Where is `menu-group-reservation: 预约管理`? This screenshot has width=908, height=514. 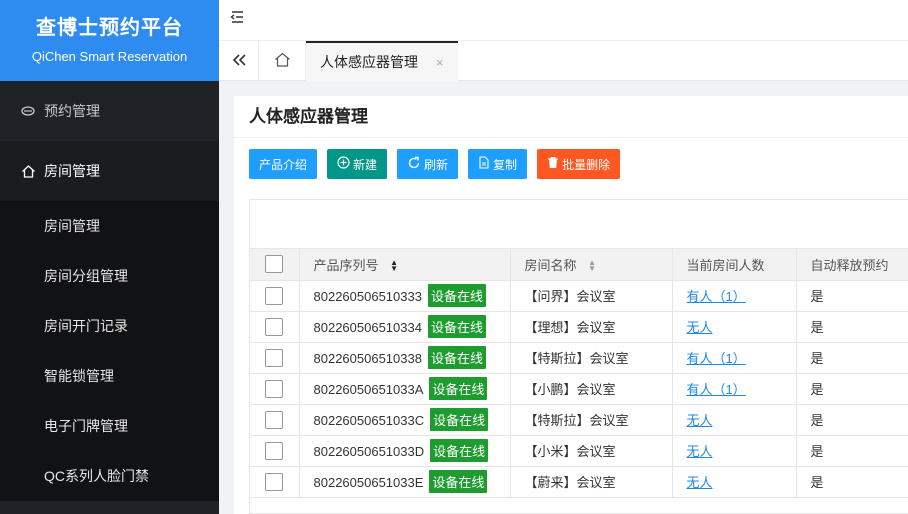
menu-group-reservation: 预约管理 is located at coordinates (109, 111).